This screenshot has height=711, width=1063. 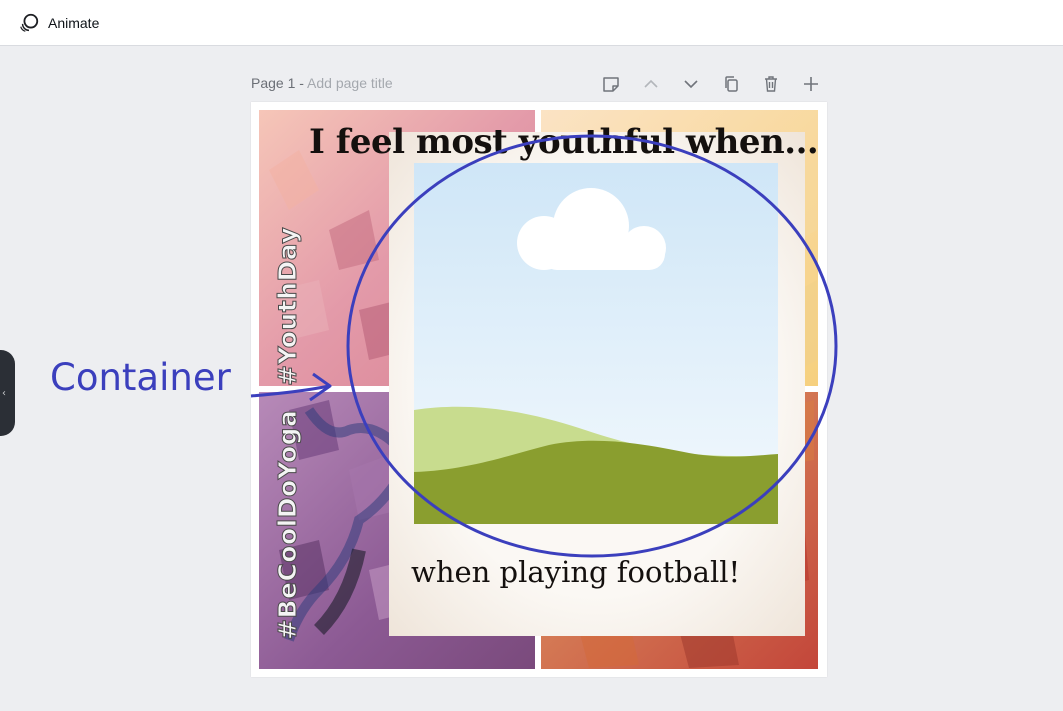 I want to click on page-title-input: Add page title, so click(x=350, y=83).